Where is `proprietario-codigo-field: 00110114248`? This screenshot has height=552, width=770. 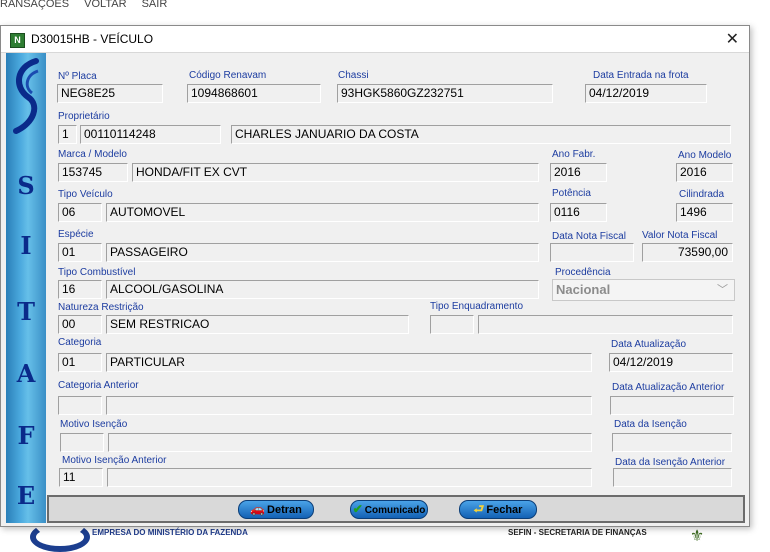
proprietario-codigo-field: 00110114248 is located at coordinates (150, 134).